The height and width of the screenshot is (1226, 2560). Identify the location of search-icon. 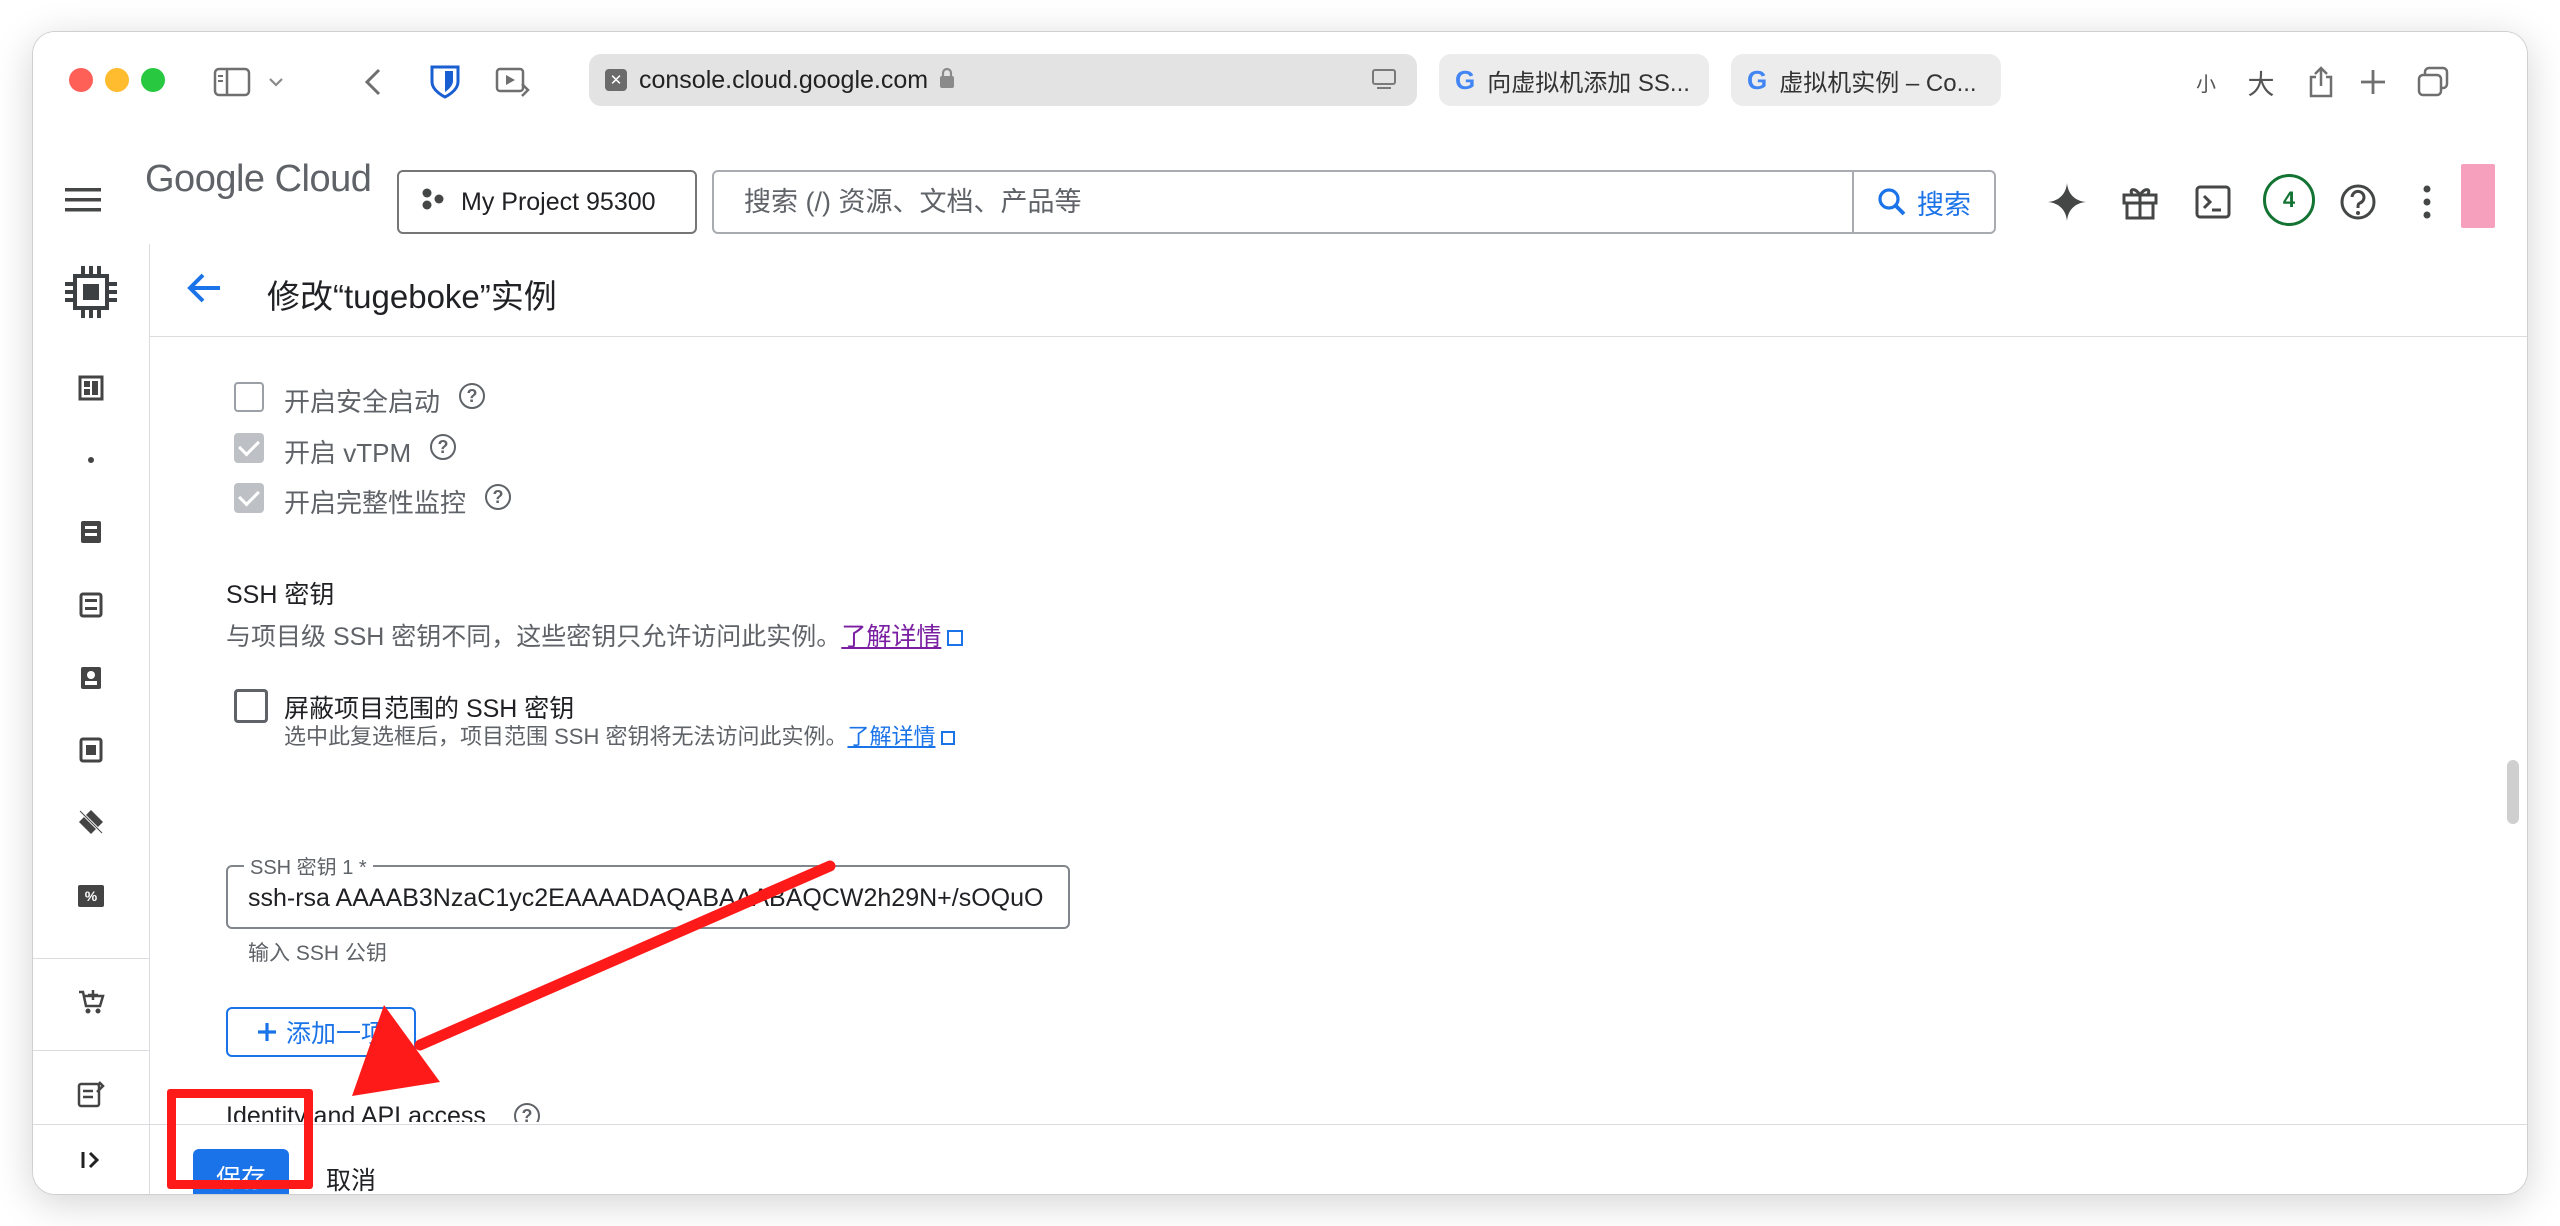
(1892, 202).